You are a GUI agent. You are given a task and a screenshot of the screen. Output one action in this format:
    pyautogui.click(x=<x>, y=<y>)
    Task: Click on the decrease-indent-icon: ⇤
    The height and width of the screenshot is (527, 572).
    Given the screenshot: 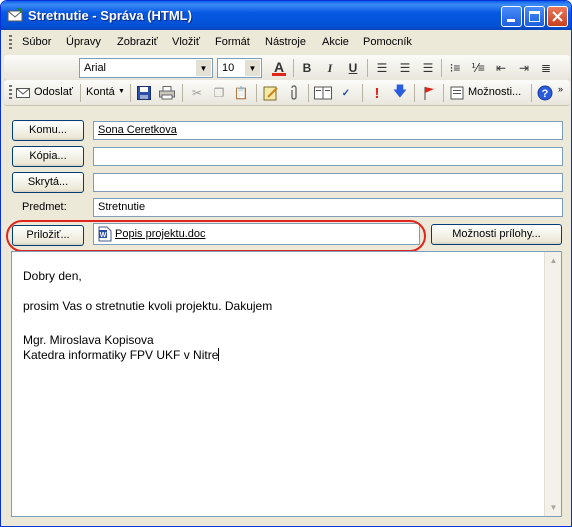 What is the action you would take?
    pyautogui.click(x=501, y=68)
    